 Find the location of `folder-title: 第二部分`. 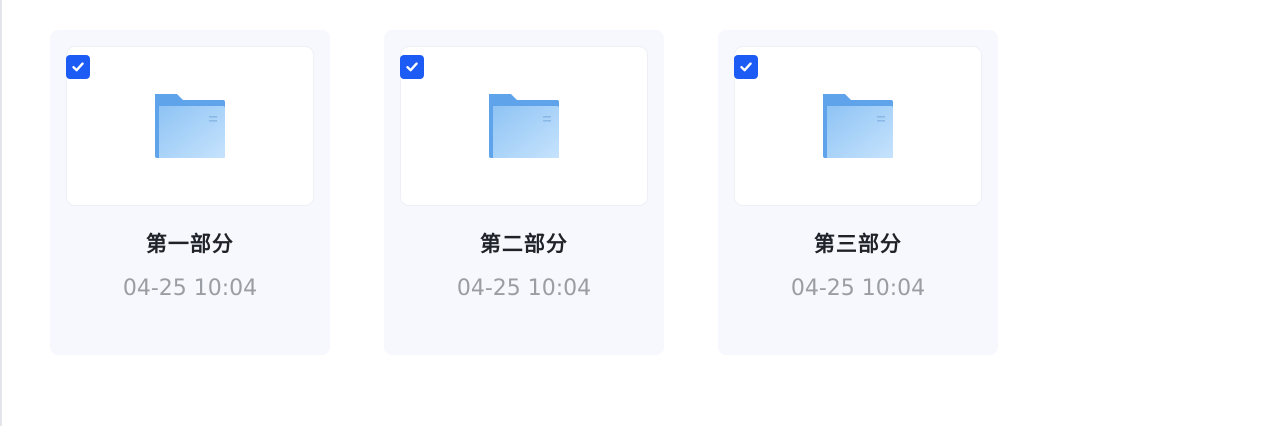

folder-title: 第二部分 is located at coordinates (524, 244).